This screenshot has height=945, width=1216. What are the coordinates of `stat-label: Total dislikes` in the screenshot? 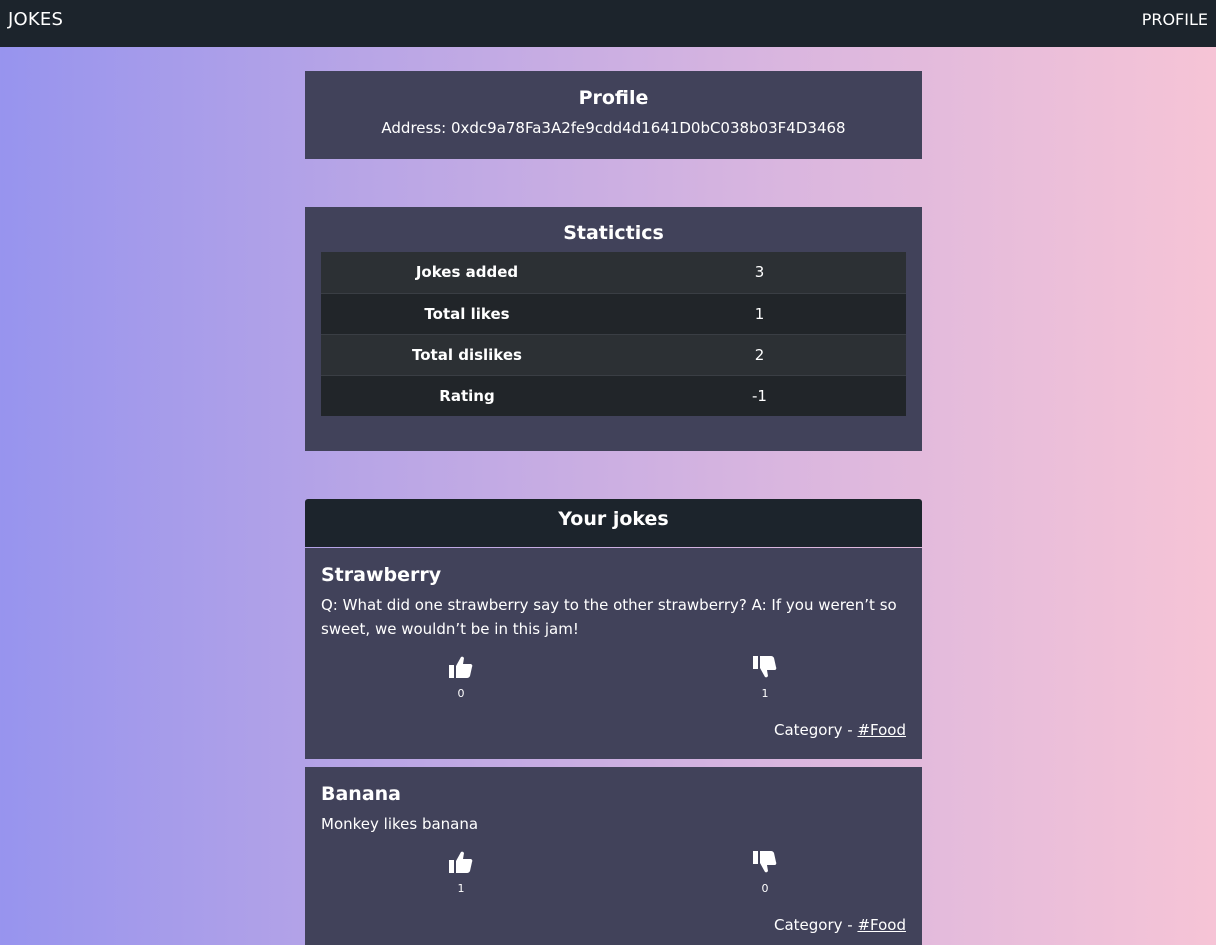 It's located at (467, 354).